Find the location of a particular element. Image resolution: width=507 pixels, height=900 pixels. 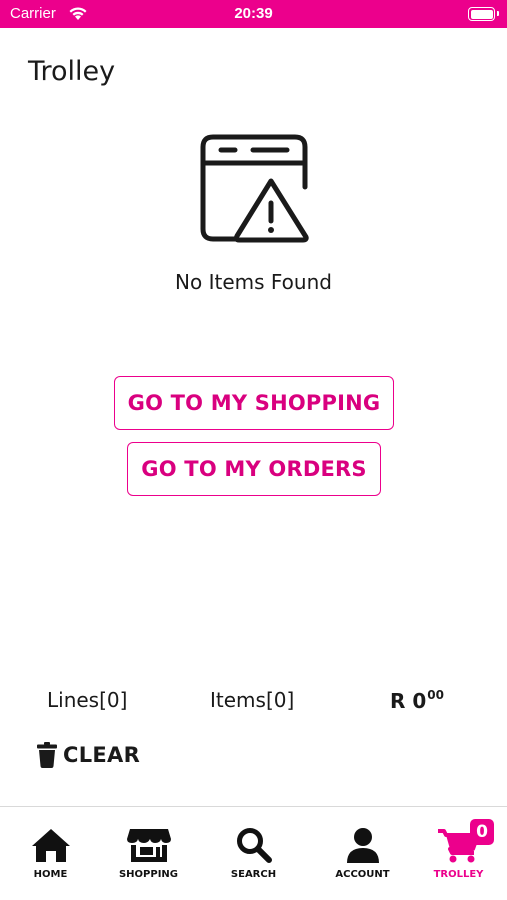

search-icon is located at coordinates (254, 845).